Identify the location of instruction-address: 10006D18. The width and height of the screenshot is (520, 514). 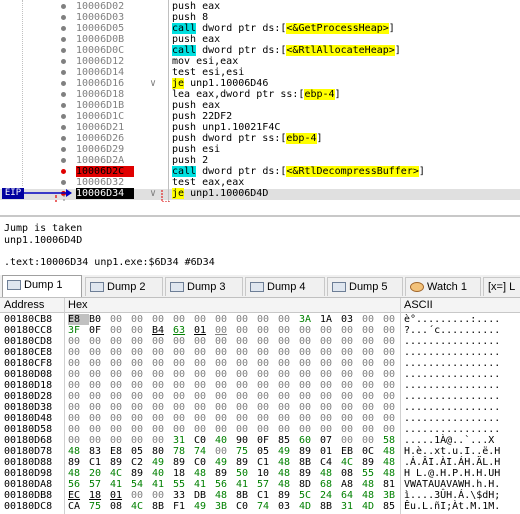
(100, 94).